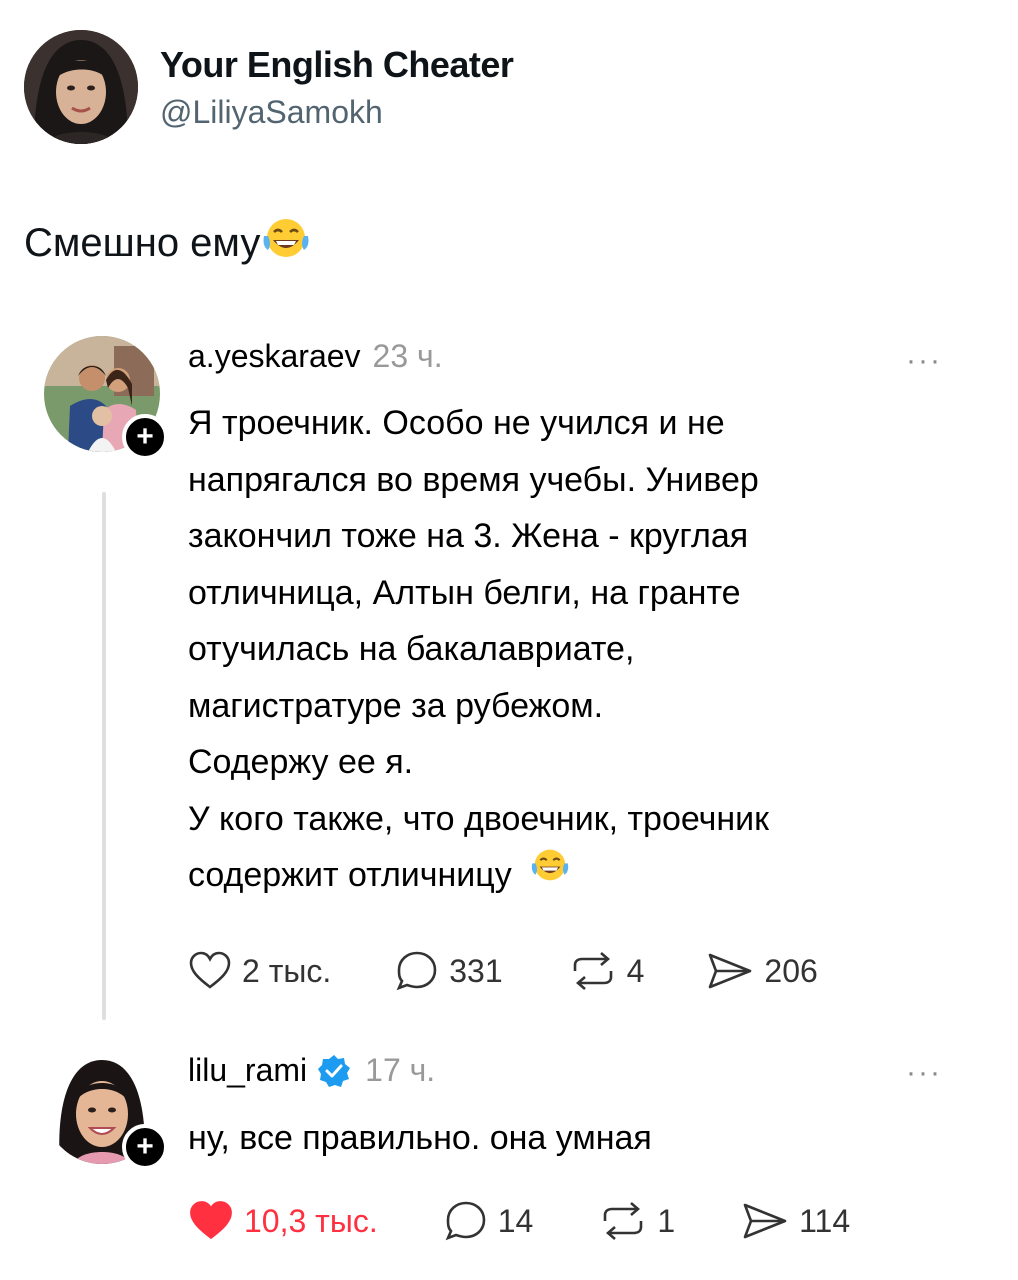 Image resolution: width=1018 pixels, height=1280 pixels. I want to click on post-body-line: Я троечник. Особо не учился и не, so click(456, 423).